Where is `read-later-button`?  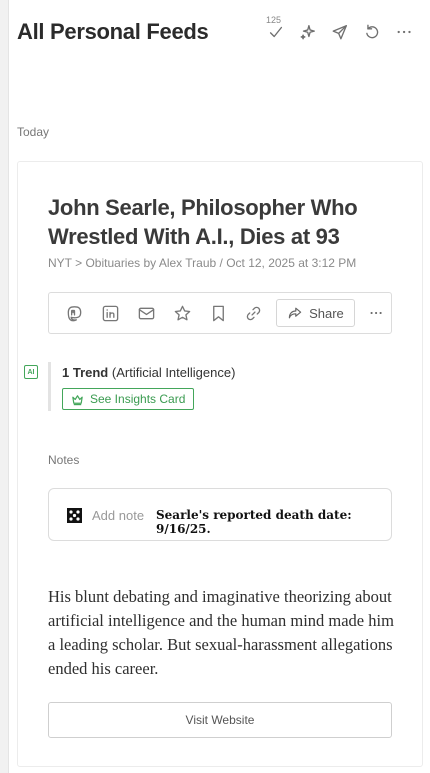
read-later-button is located at coordinates (218, 313).